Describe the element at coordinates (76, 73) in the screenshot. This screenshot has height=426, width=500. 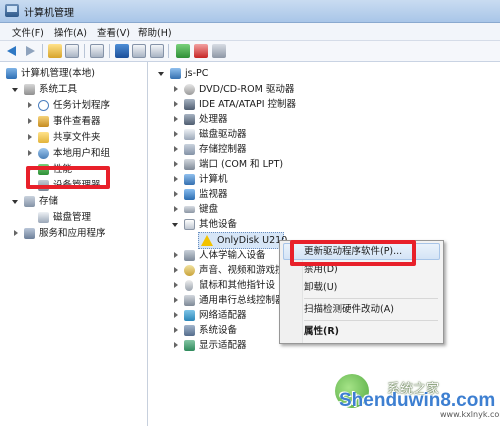
I see `tree-item-root: 计算机管理(本地)` at that location.